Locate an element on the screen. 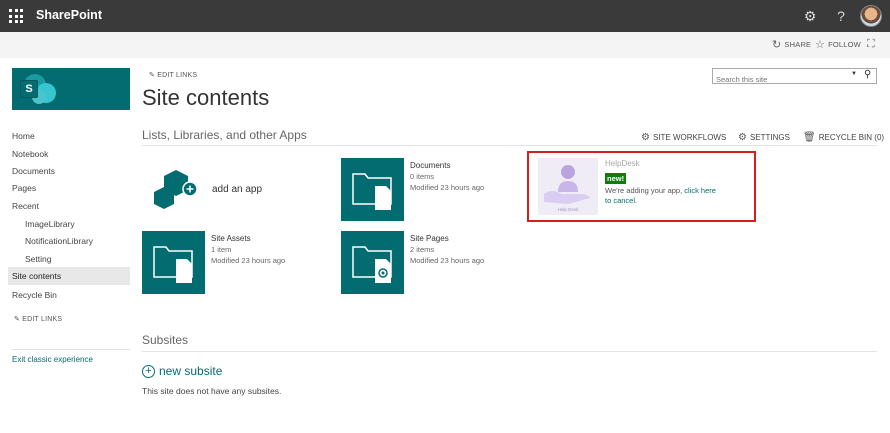 Image resolution: width=890 pixels, height=433 pixels. no-subsites-message: This site does not have any subsites. is located at coordinates (212, 391).